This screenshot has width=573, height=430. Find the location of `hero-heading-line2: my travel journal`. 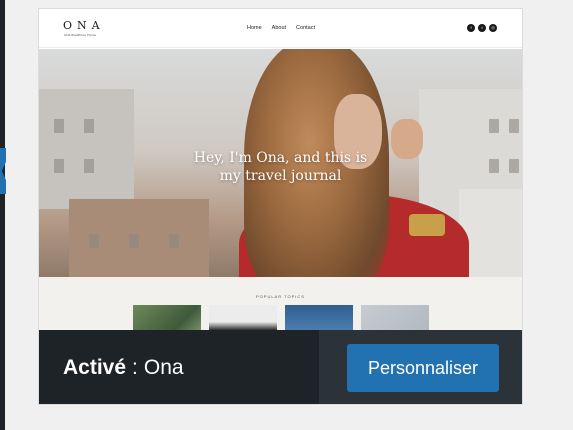

hero-heading-line2: my travel journal is located at coordinates (280, 176).